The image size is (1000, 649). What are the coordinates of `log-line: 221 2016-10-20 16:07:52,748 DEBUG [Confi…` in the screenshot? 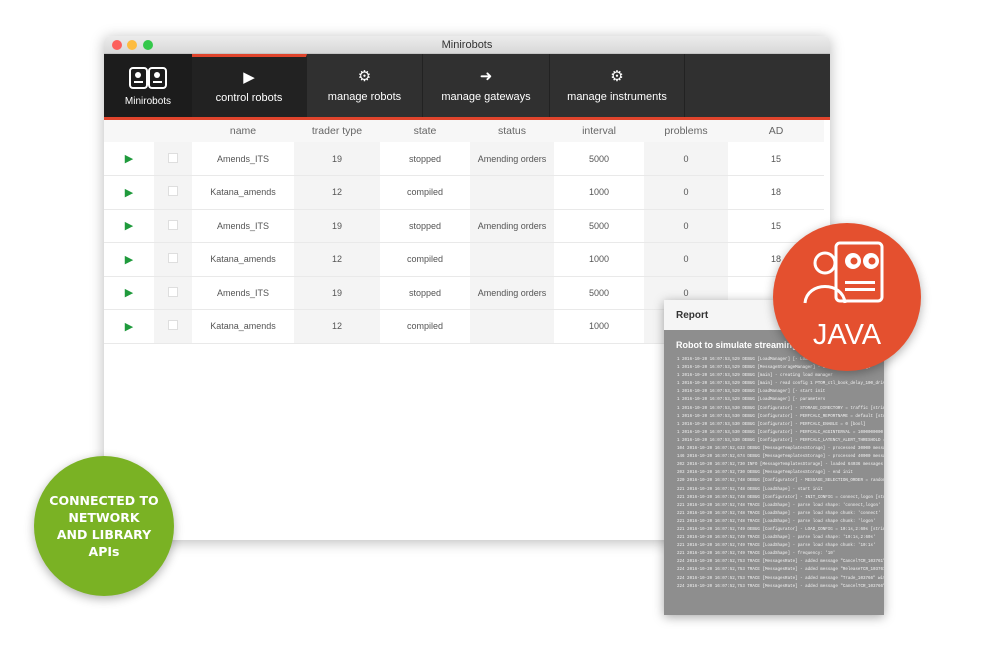 It's located at (780, 497).